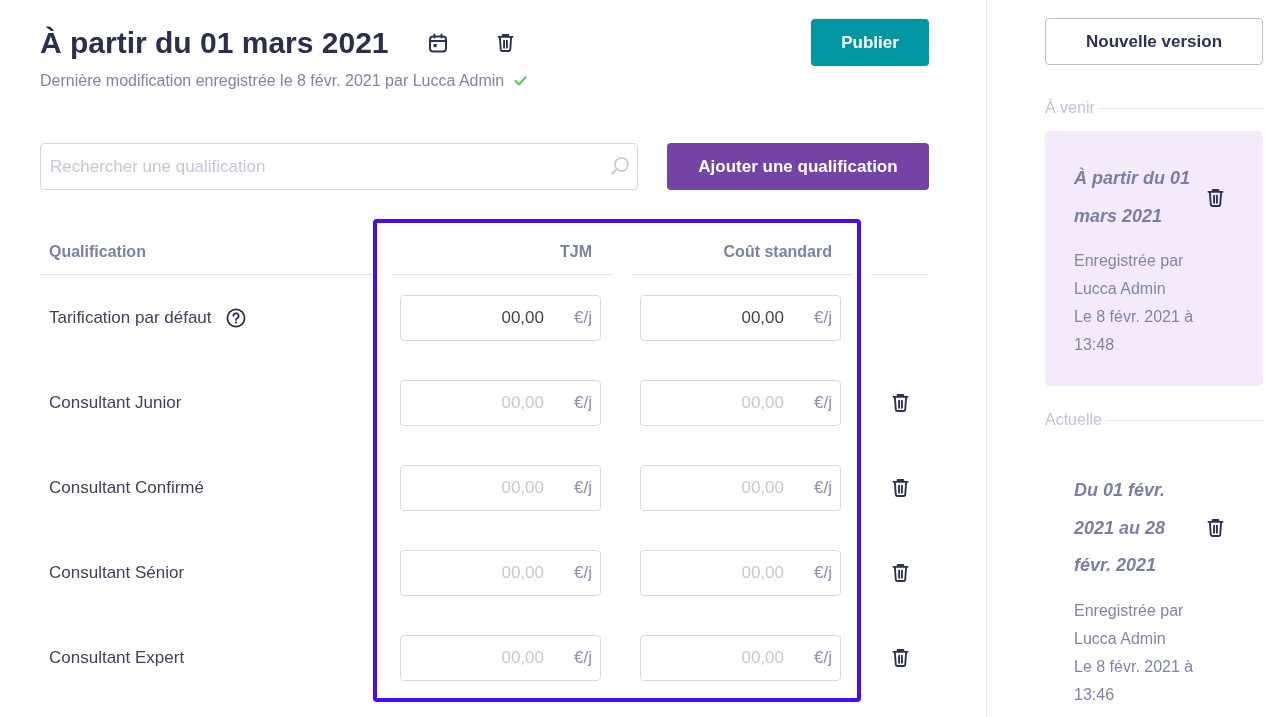  I want to click on version-saved-time: Le 8 févr. 2021 à 13:46, so click(1134, 680).